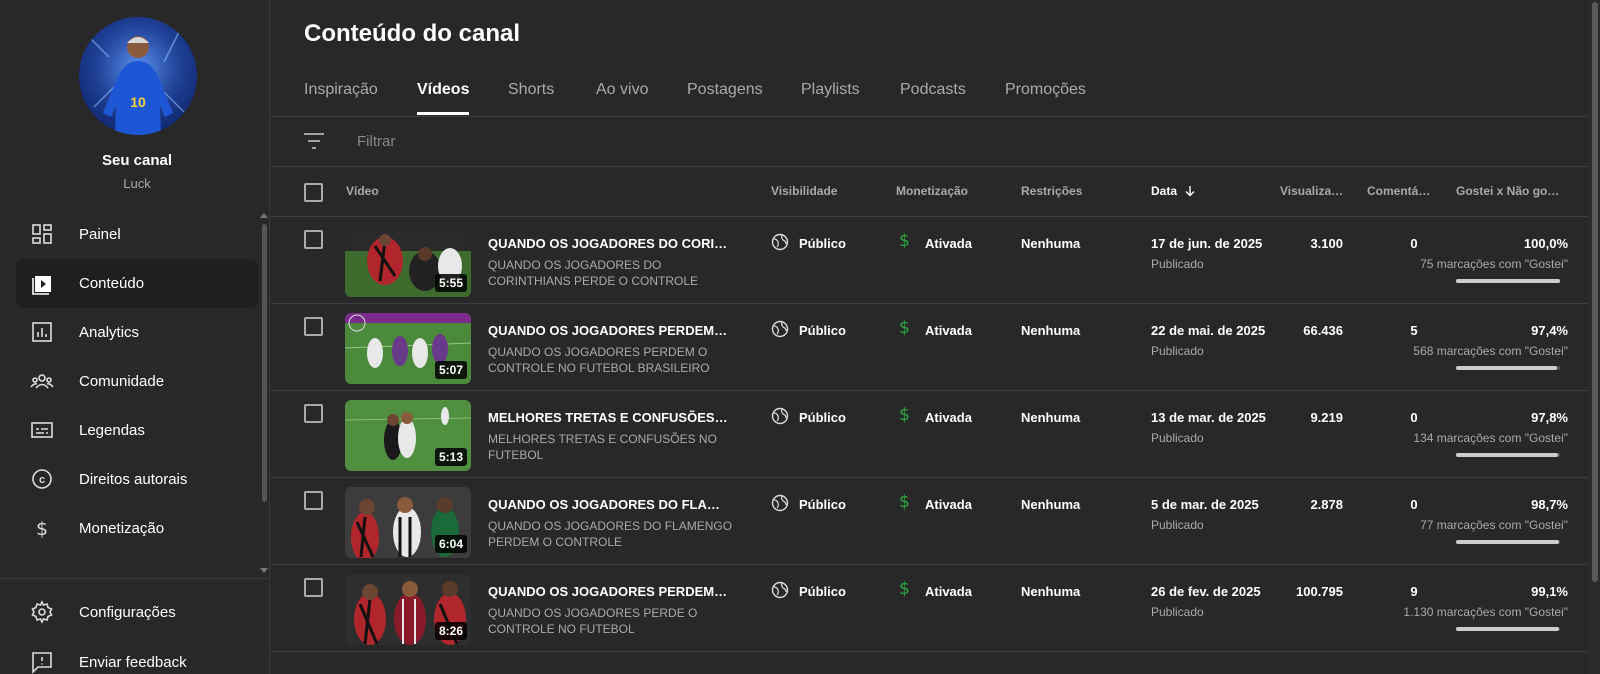 This screenshot has height=674, width=1600. I want to click on likes-count: 1.130 marcações com "Gostei", so click(1485, 612).